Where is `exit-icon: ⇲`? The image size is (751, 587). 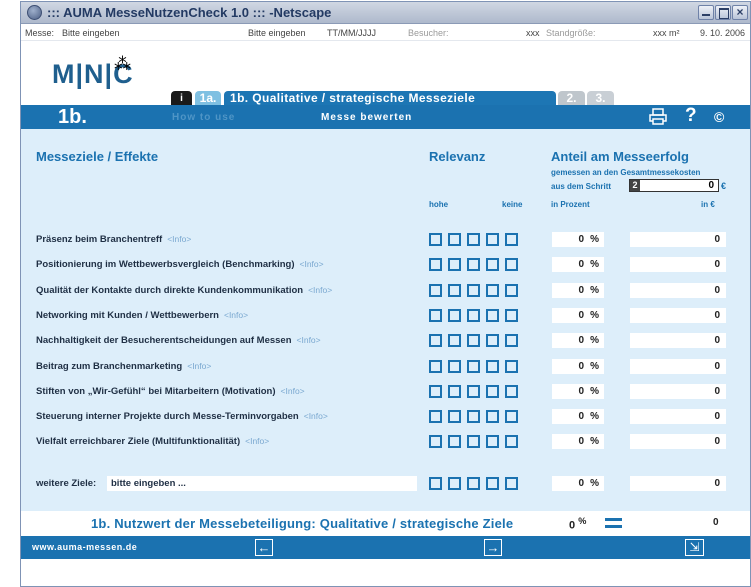
exit-icon: ⇲ is located at coordinates (694, 547).